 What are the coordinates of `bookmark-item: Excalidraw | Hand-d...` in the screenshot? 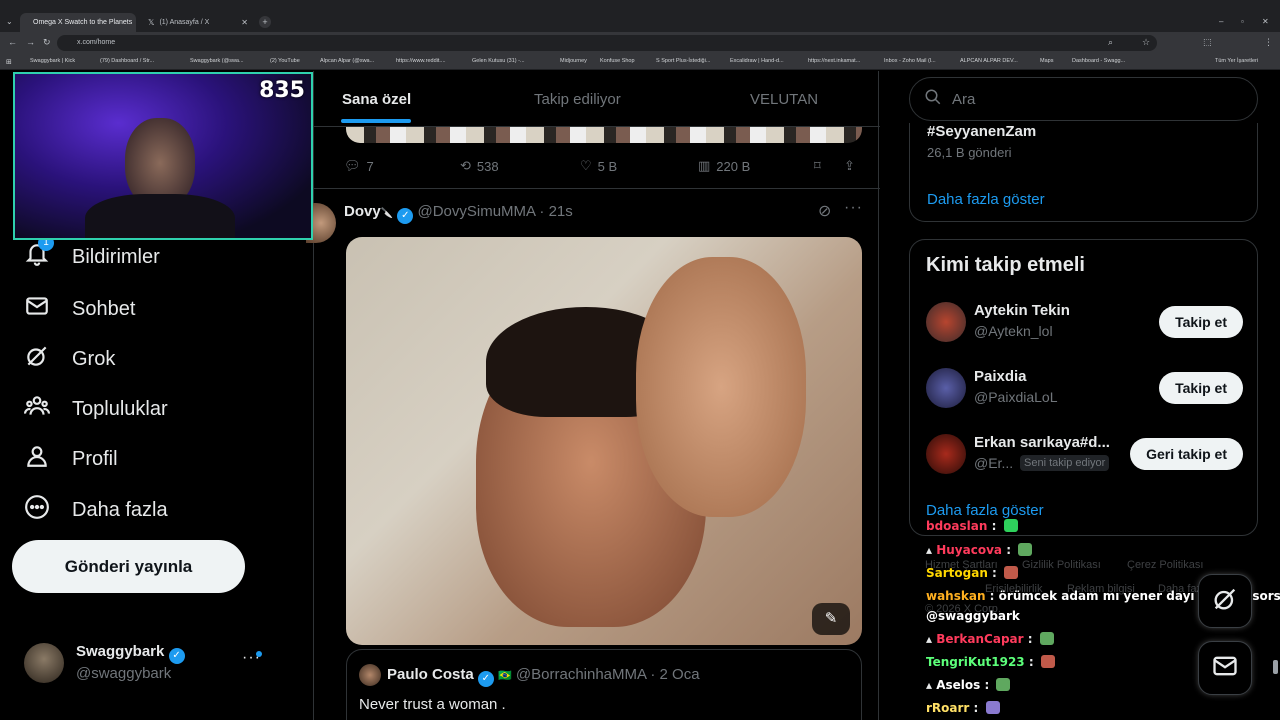 It's located at (757, 61).